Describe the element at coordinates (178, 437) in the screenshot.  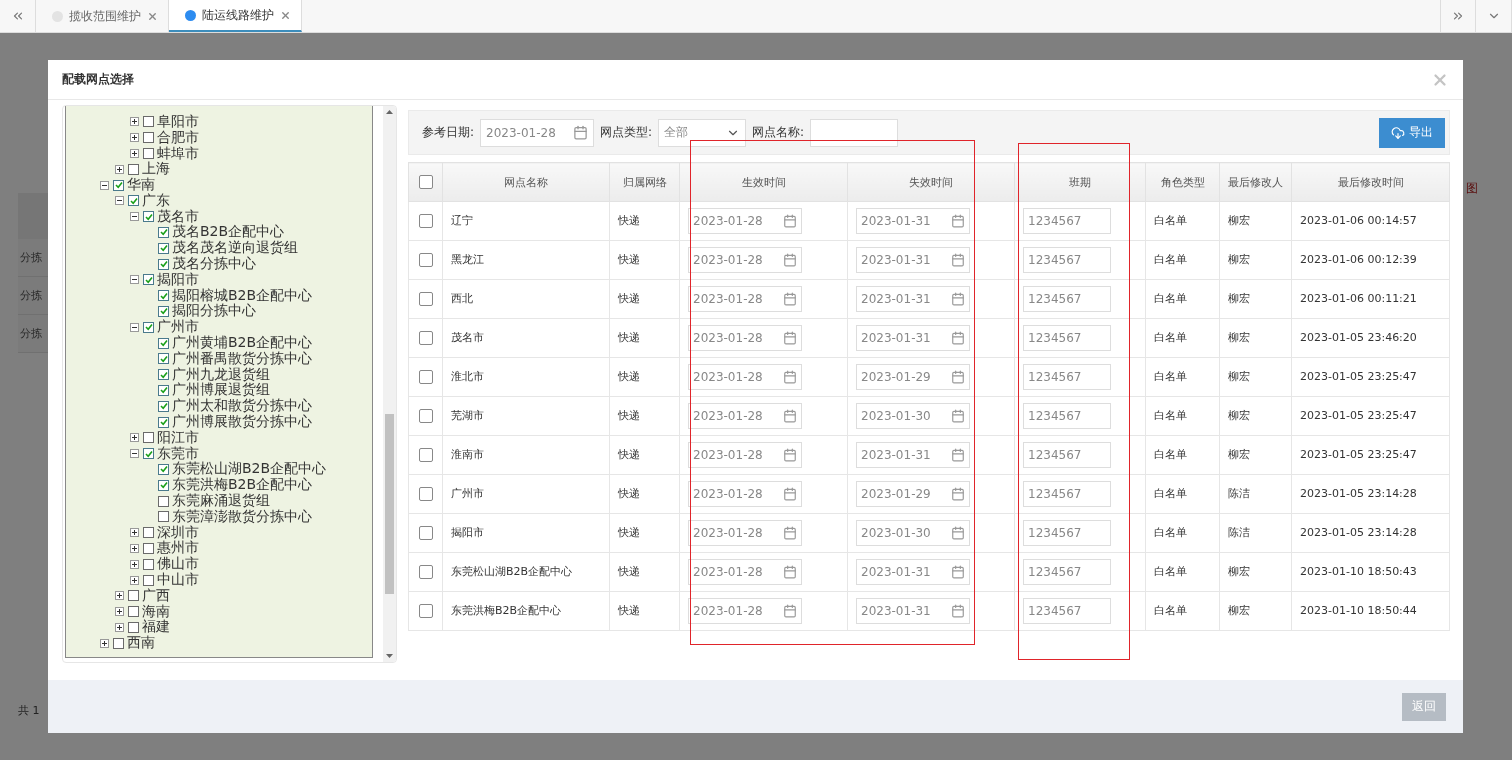
I see `tree-node-label: 阳江市` at that location.